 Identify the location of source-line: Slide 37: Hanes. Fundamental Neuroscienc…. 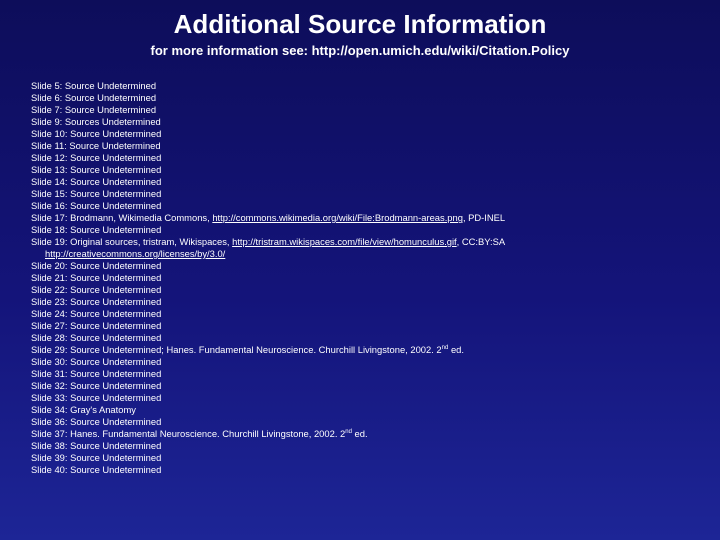
(361, 434).